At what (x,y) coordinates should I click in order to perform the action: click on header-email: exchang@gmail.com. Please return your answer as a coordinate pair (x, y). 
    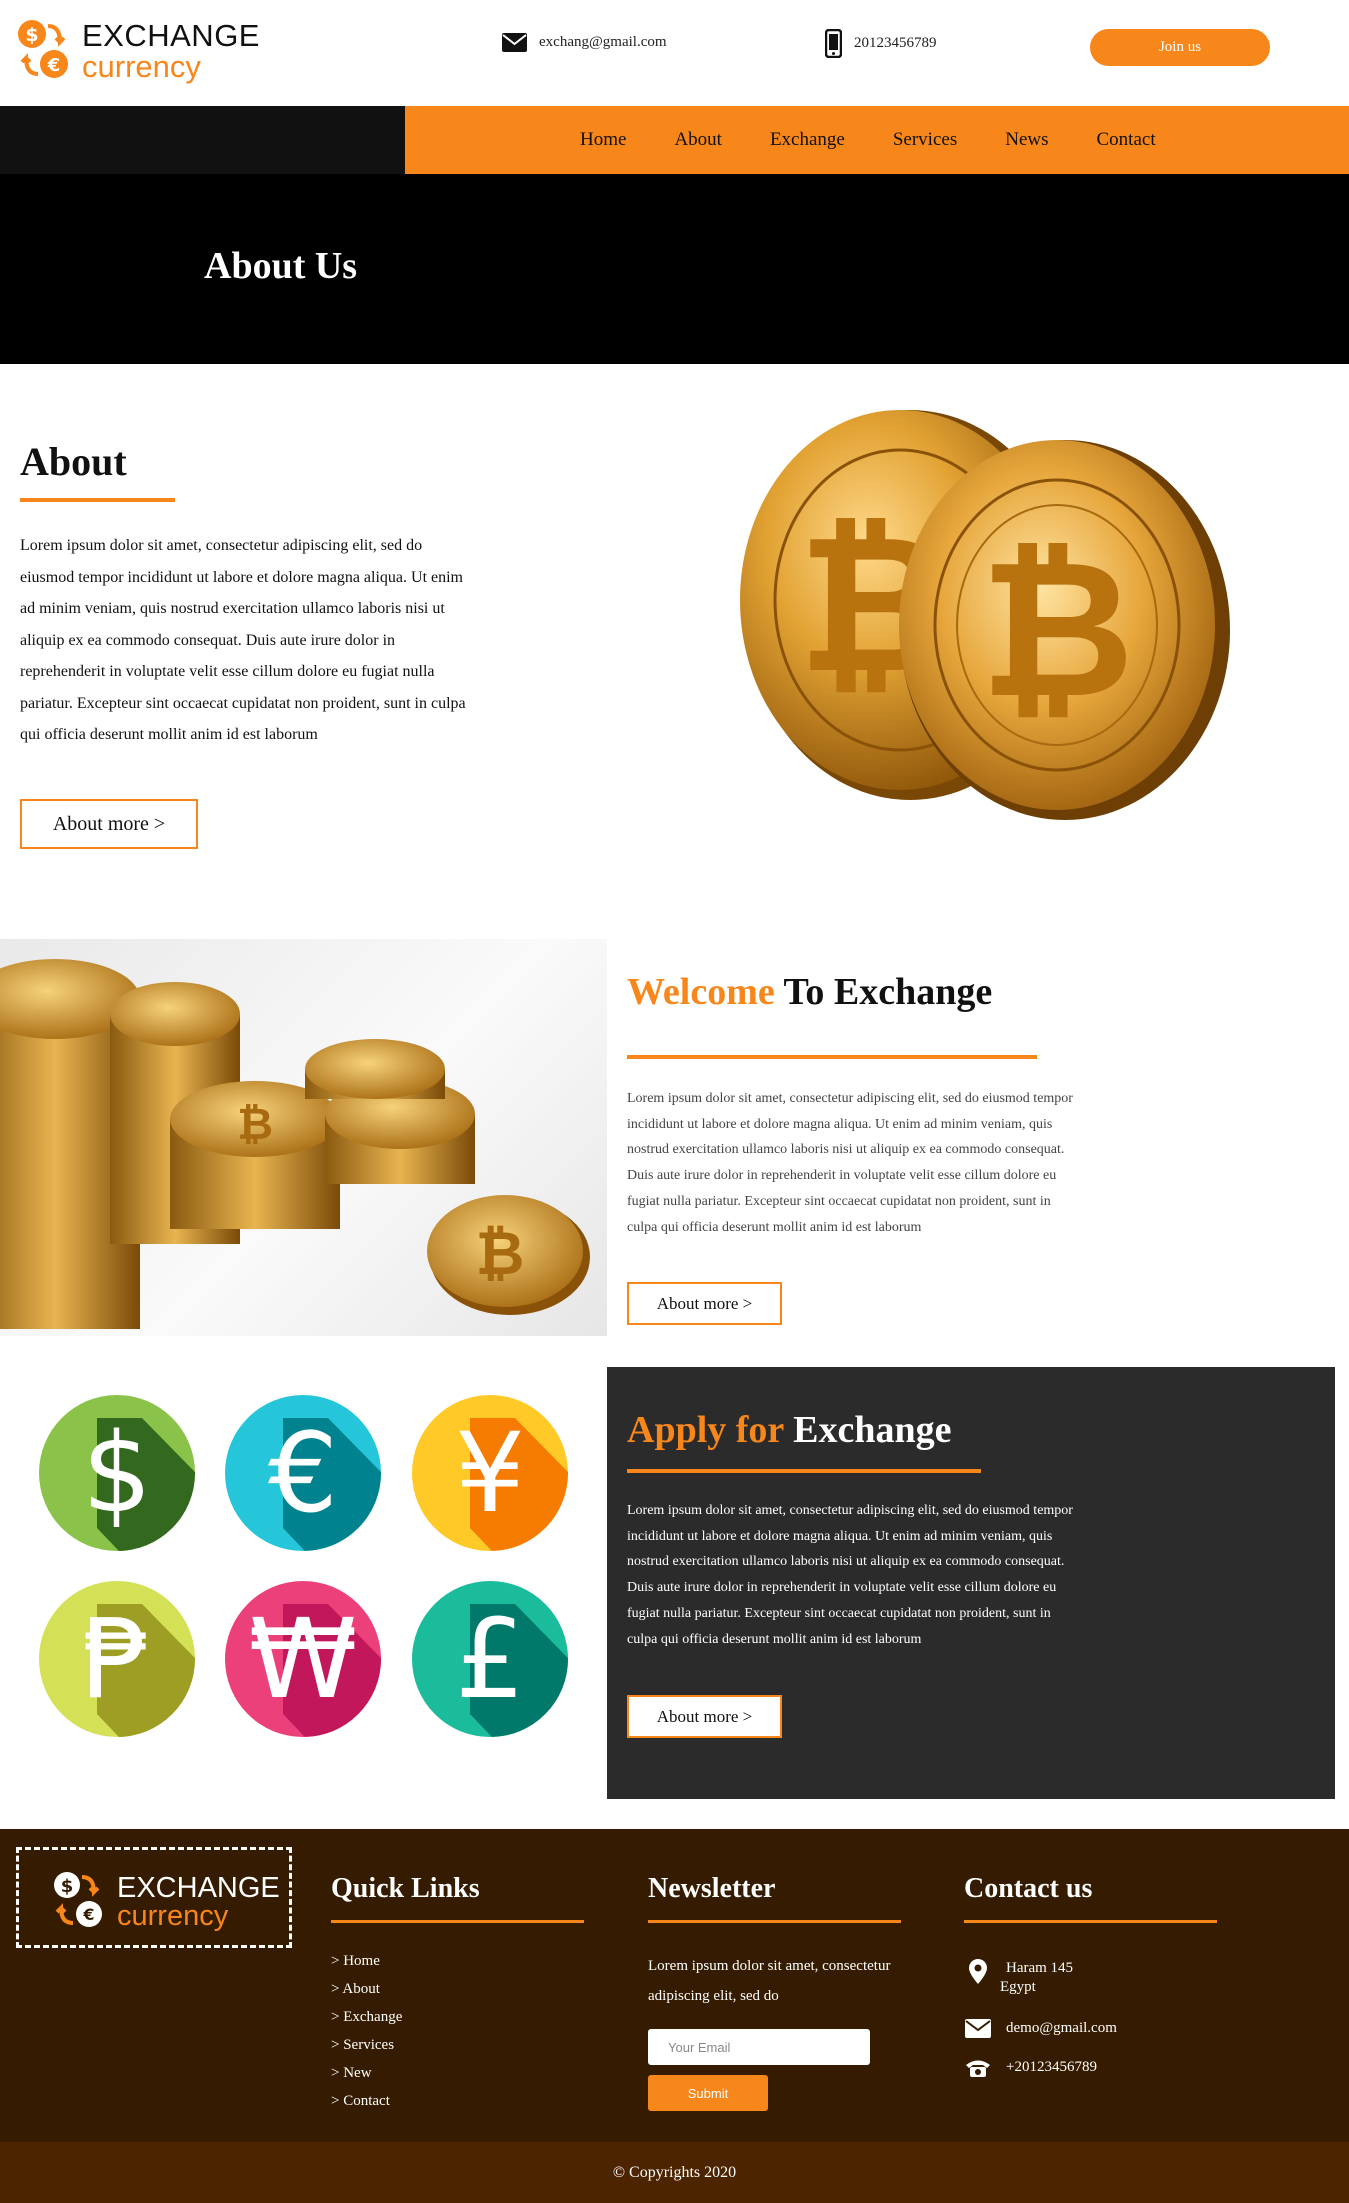
    Looking at the image, I should click on (584, 42).